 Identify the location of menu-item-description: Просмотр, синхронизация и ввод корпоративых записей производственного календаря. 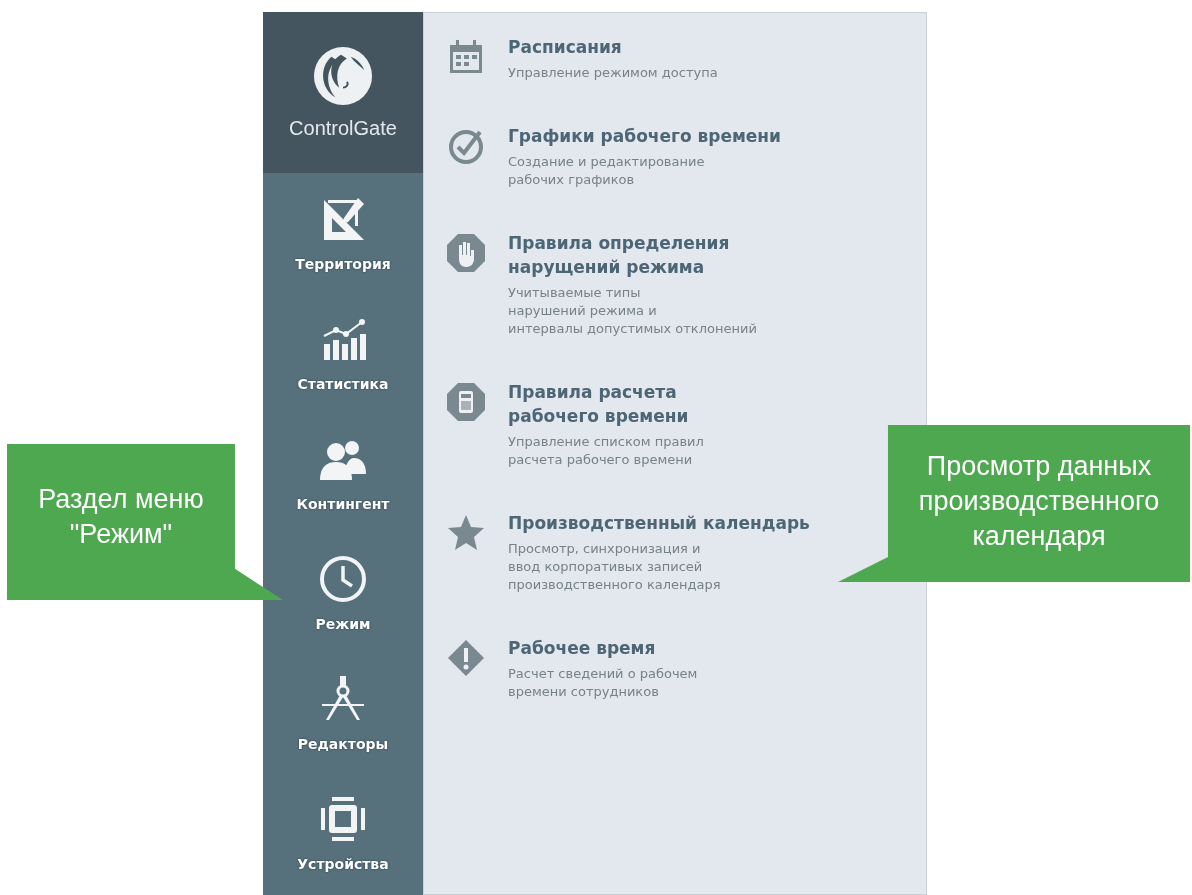
(615, 567).